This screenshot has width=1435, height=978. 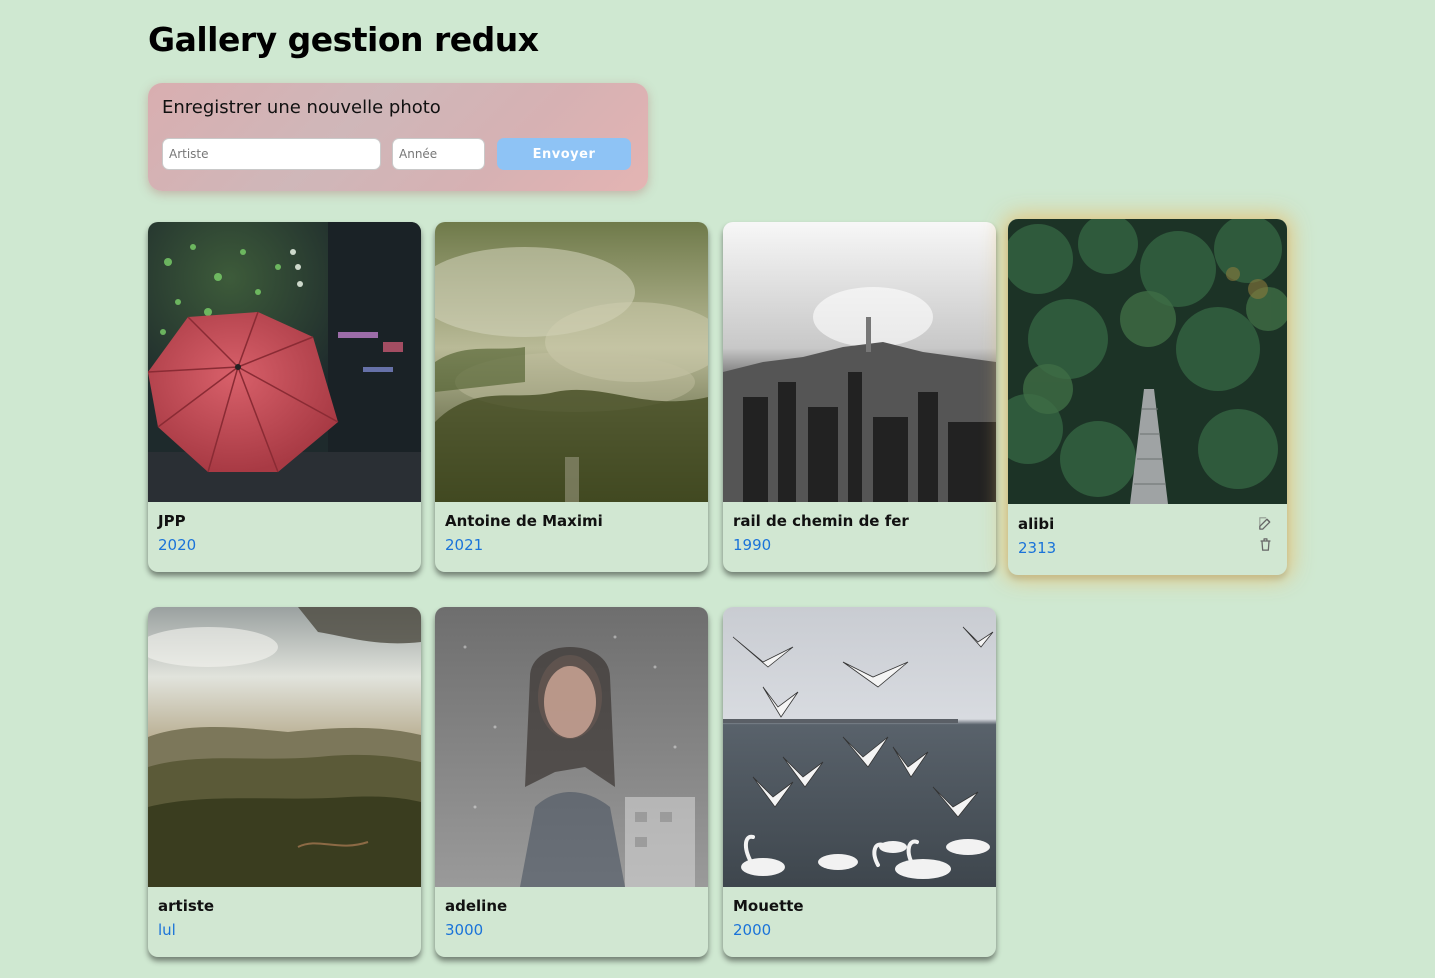 What do you see at coordinates (438, 154) in the screenshot?
I see `year-input` at bounding box center [438, 154].